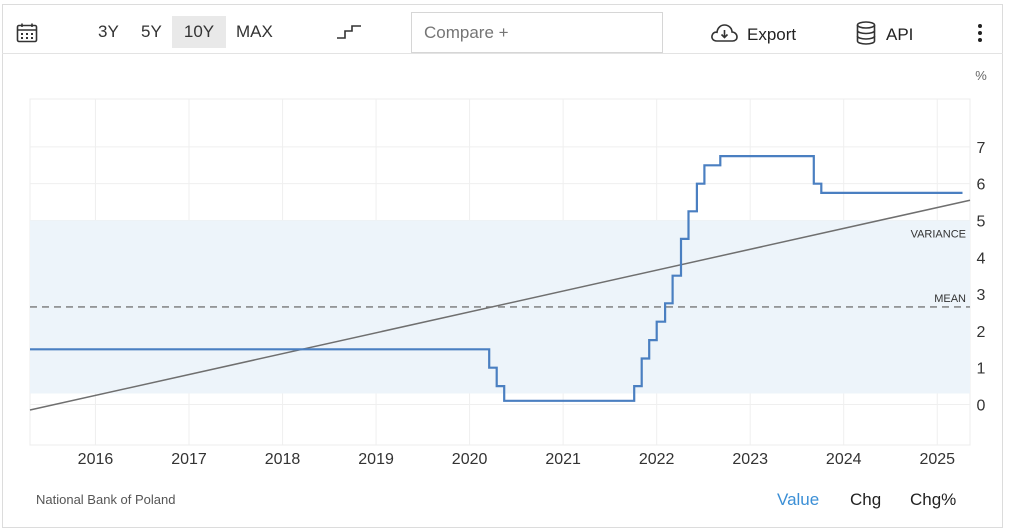  Describe the element at coordinates (900, 34) in the screenshot. I see `api-label: API` at that location.